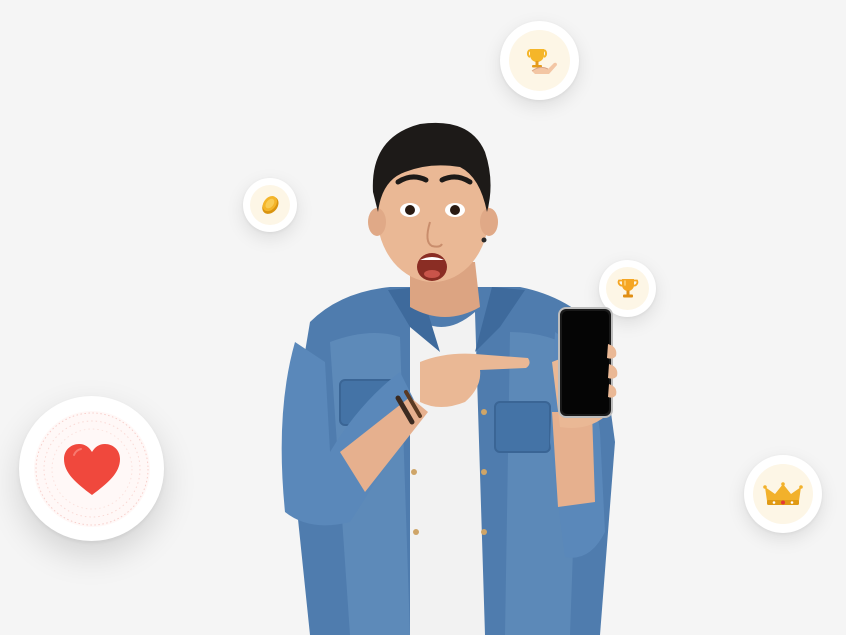 The width and height of the screenshot is (846, 635). I want to click on crown-badge, so click(783, 494).